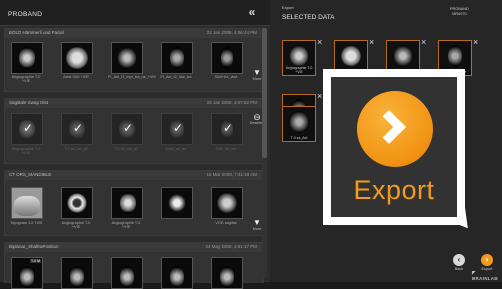 The image size is (502, 289). What do you see at coordinates (288, 7) in the screenshot?
I see `export-breadcrumb: Export` at bounding box center [288, 7].